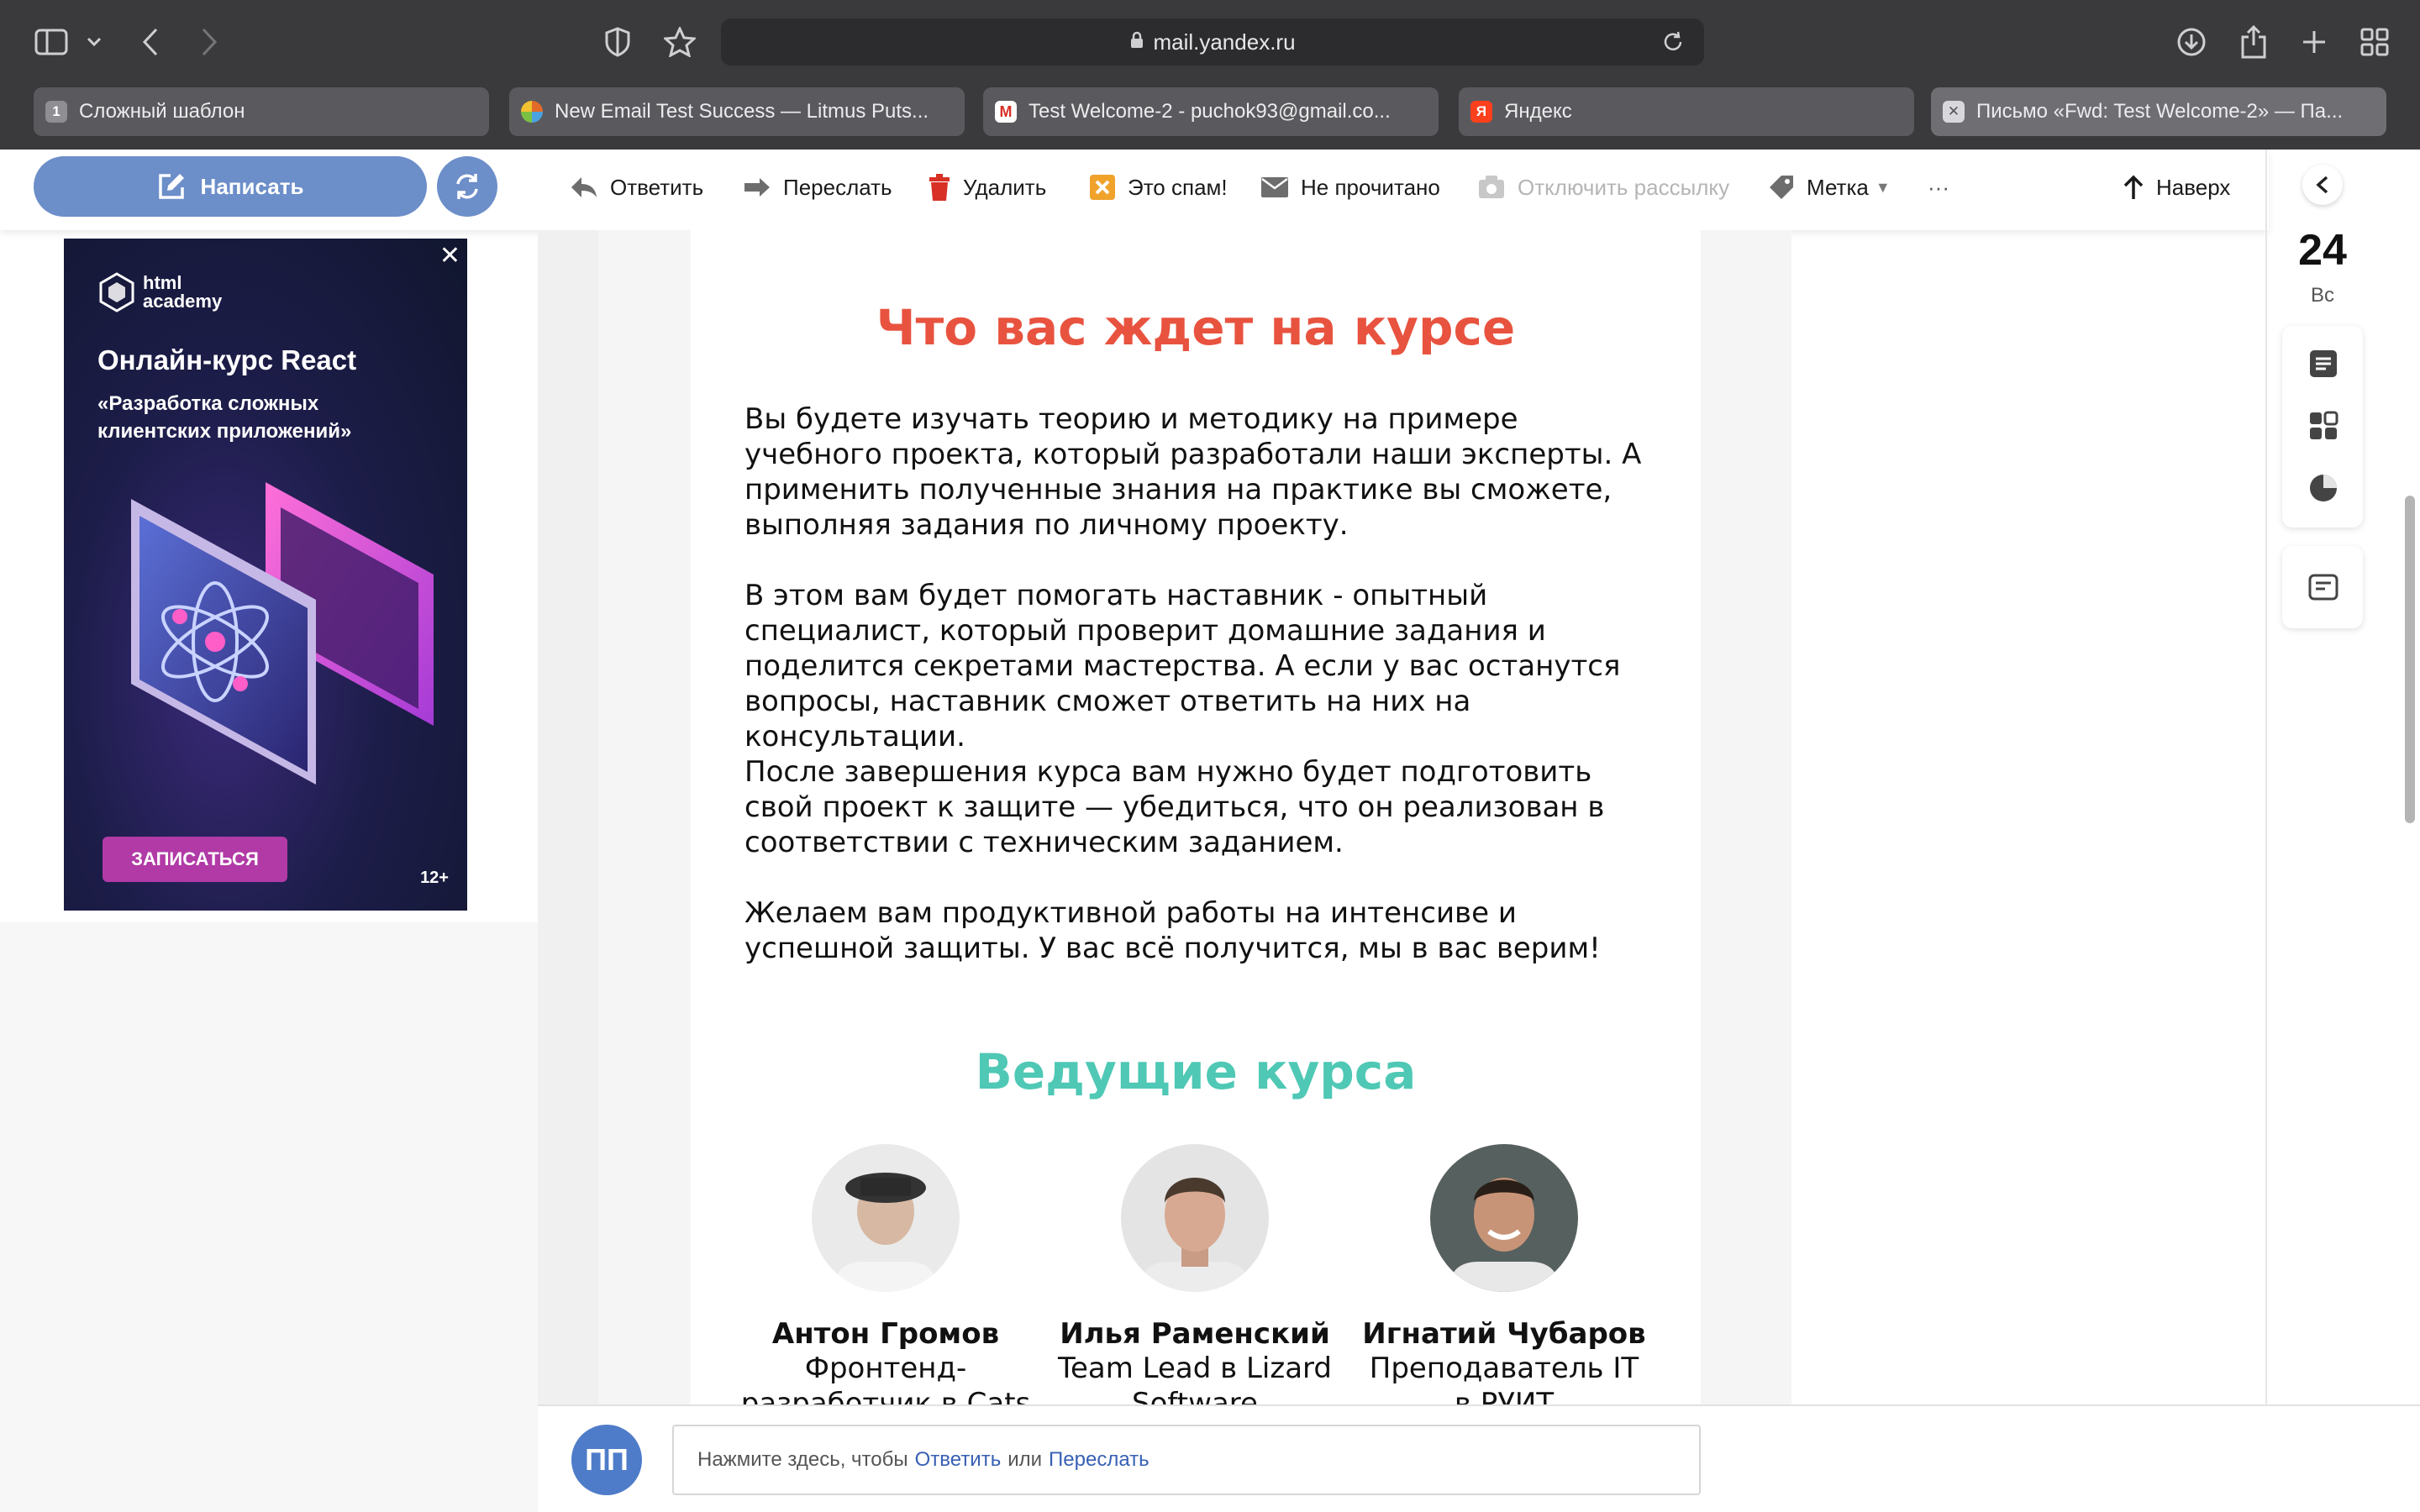 This screenshot has height=1512, width=2420. I want to click on address-bar: mail.yandex.ru, so click(1212, 42).